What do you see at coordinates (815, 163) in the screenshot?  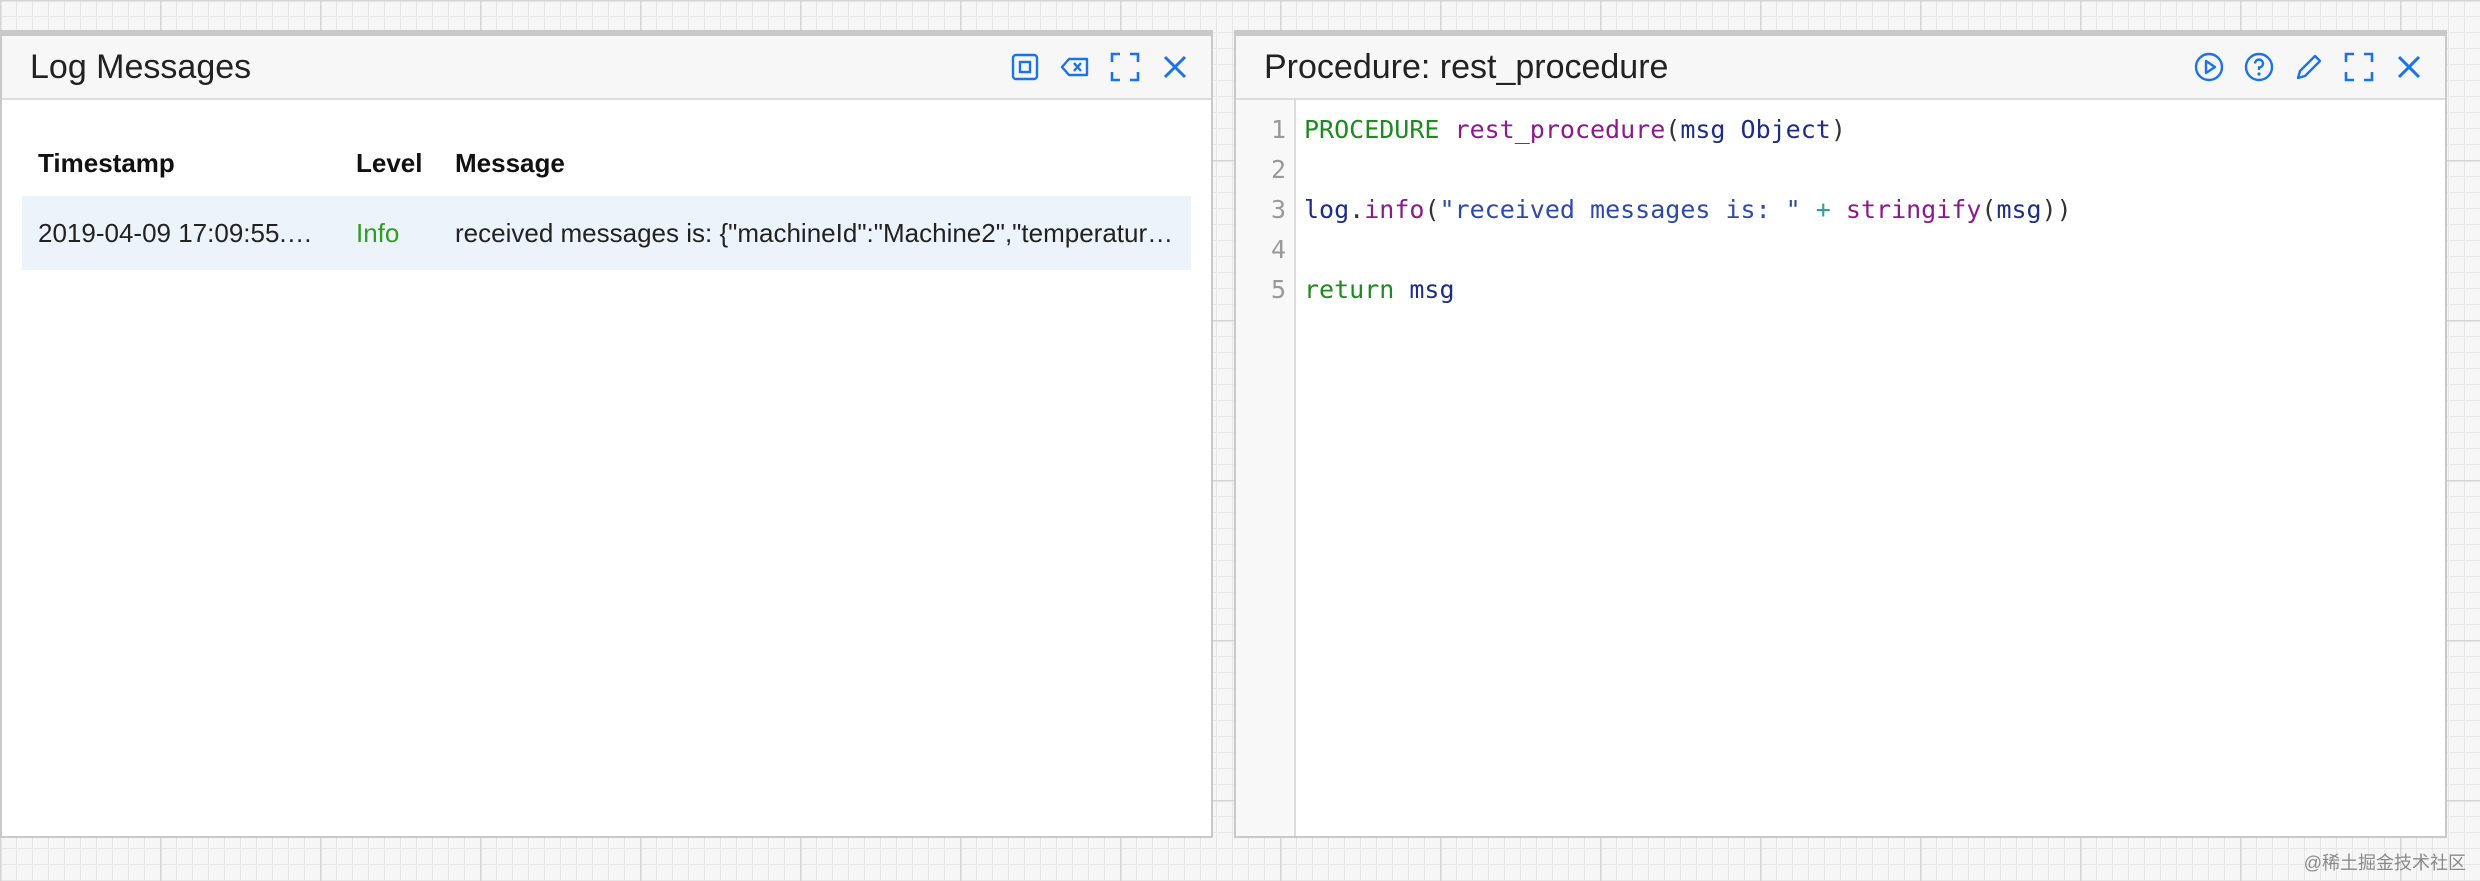 I see `column-header-message: Message` at bounding box center [815, 163].